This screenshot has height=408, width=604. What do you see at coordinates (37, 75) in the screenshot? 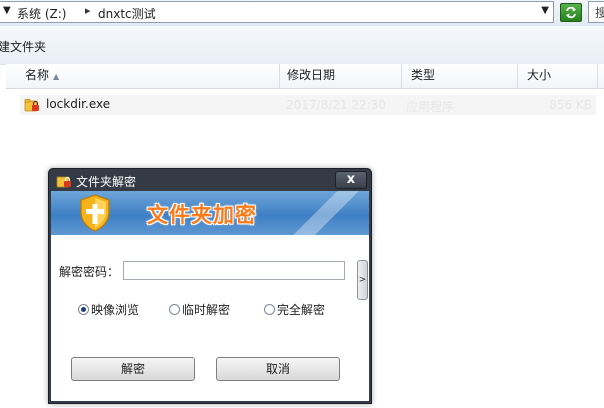
I see `column-name-label: 名称` at bounding box center [37, 75].